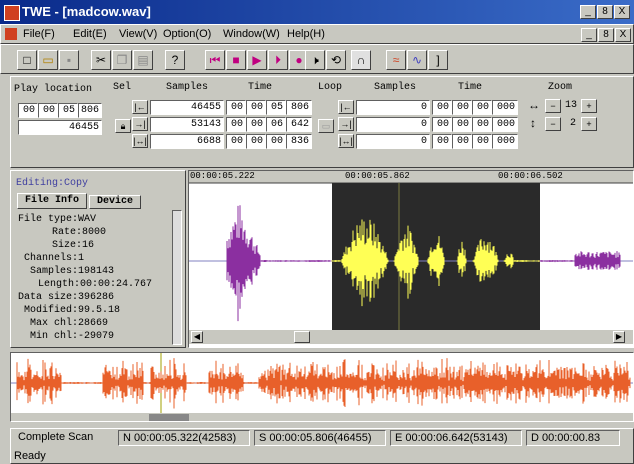 This screenshot has height=464, width=634. I want to click on close-button: X, so click(622, 12).